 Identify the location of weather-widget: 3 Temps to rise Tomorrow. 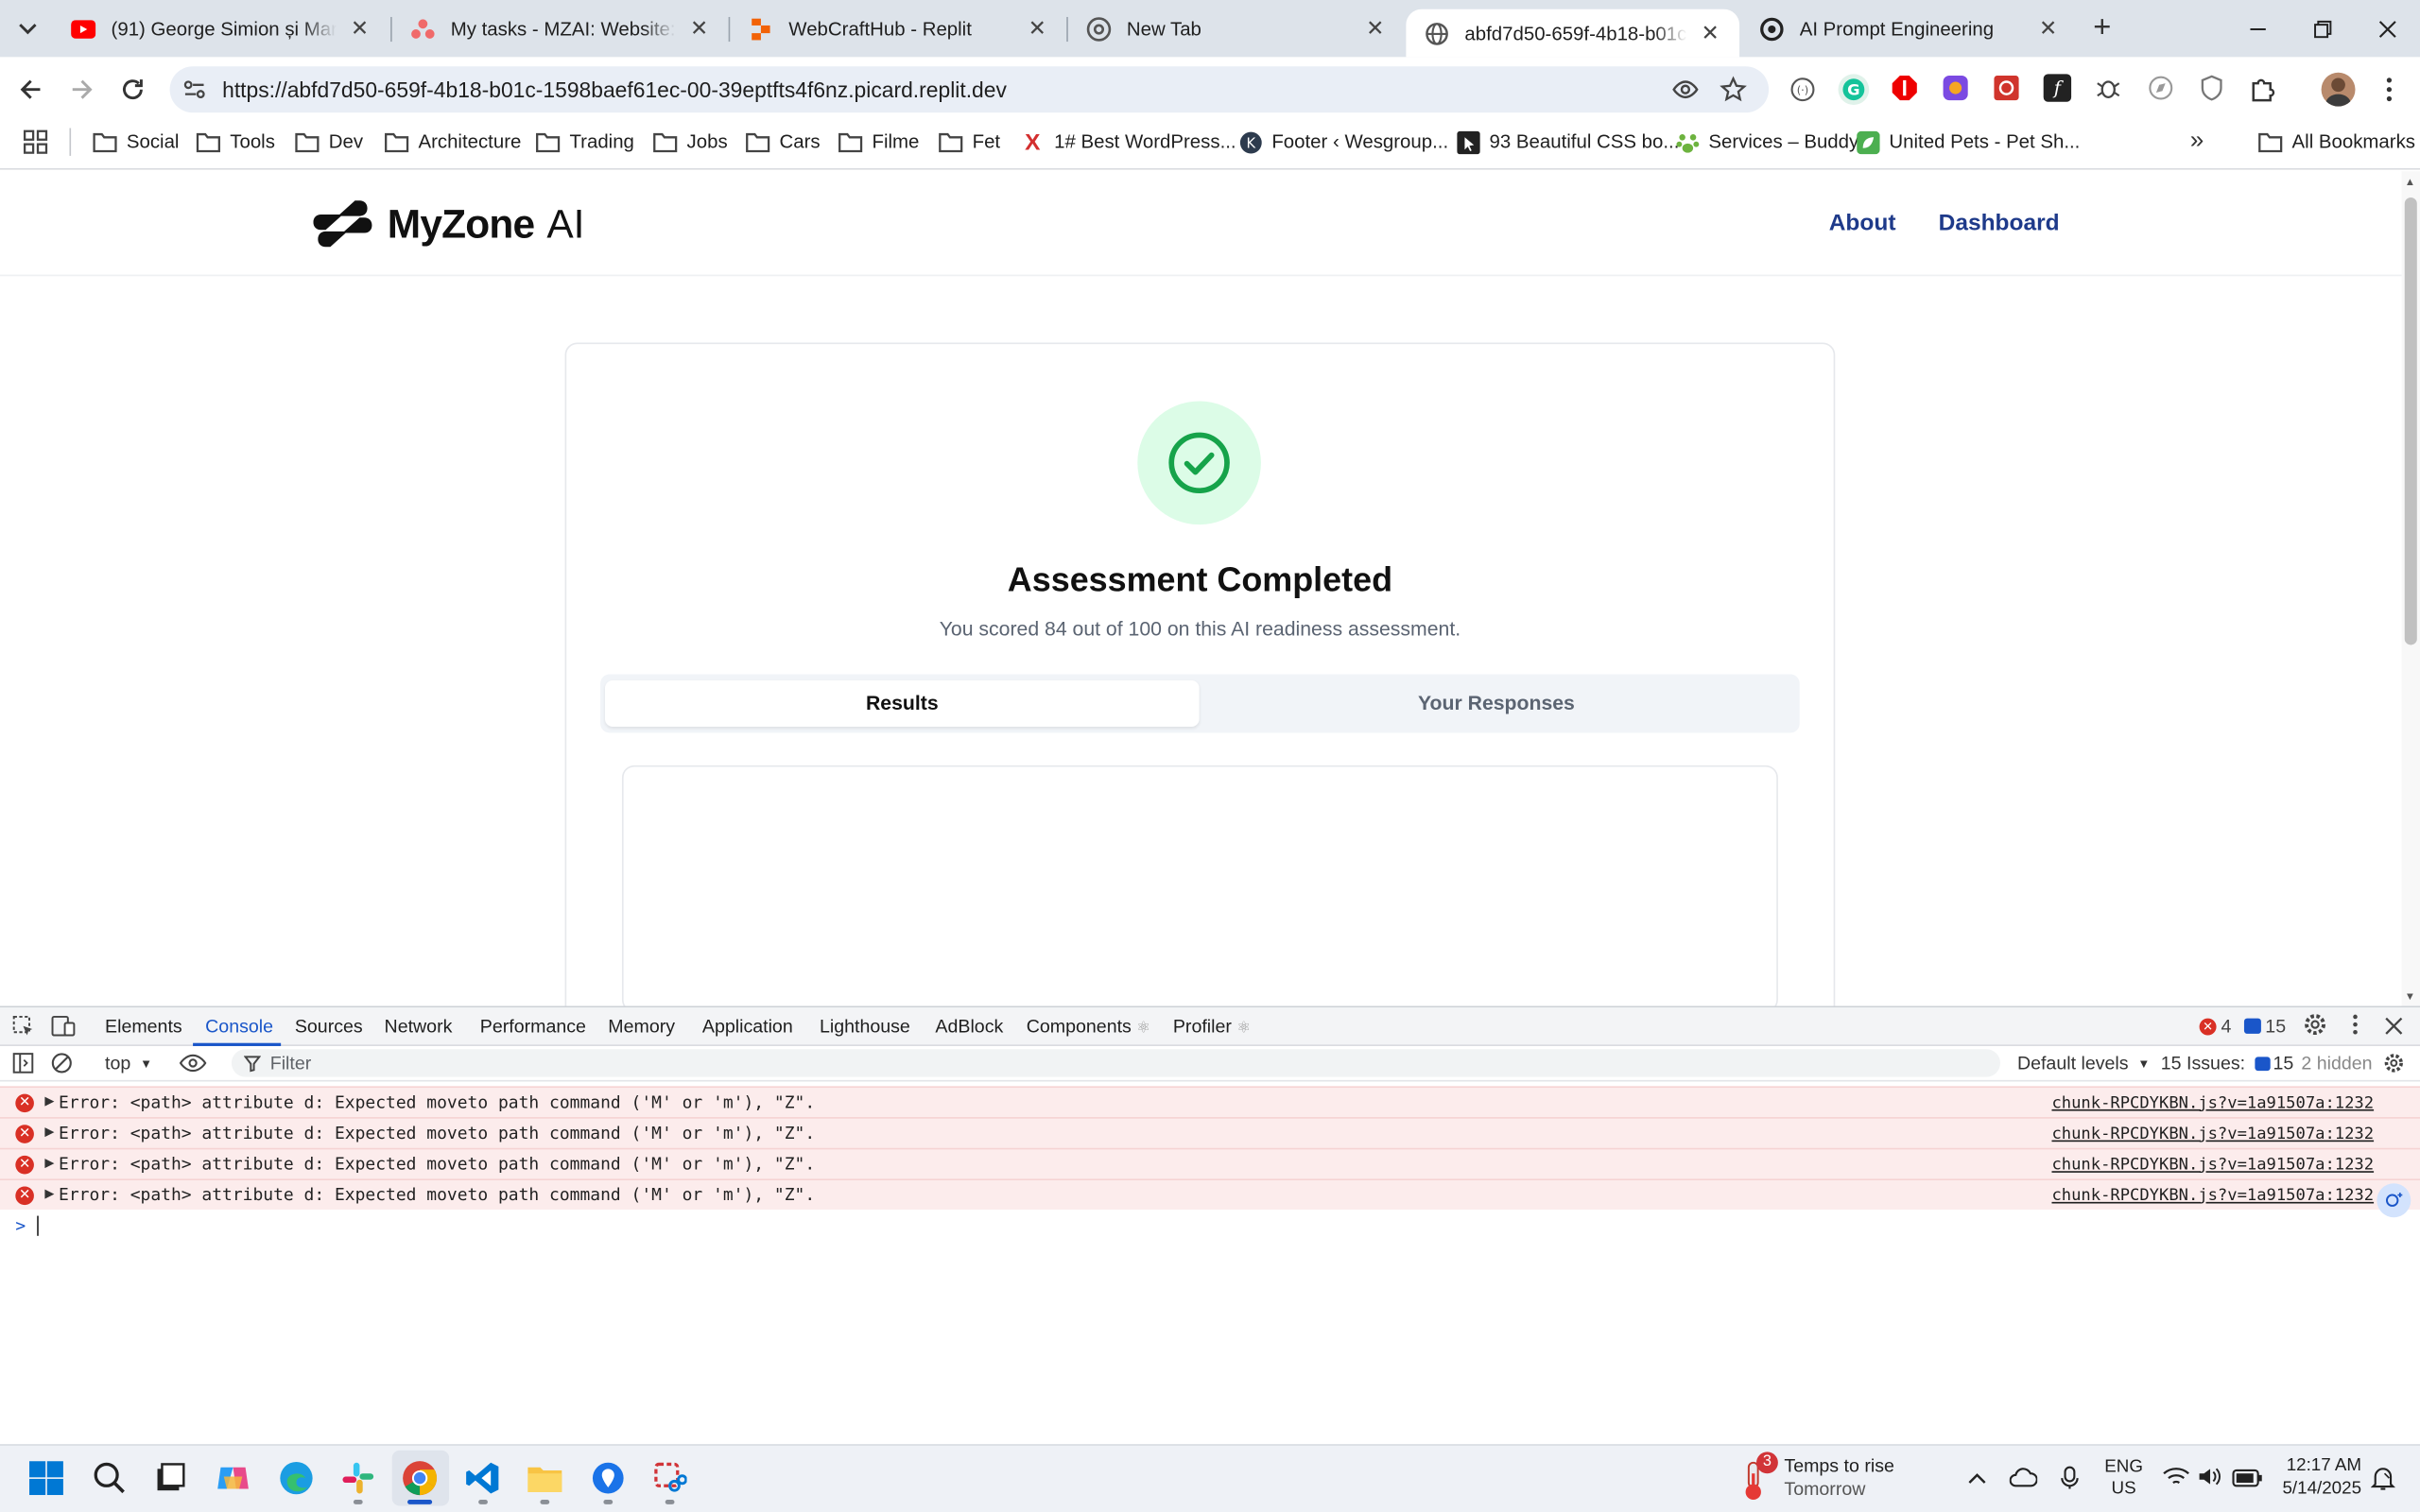
(1834, 1478).